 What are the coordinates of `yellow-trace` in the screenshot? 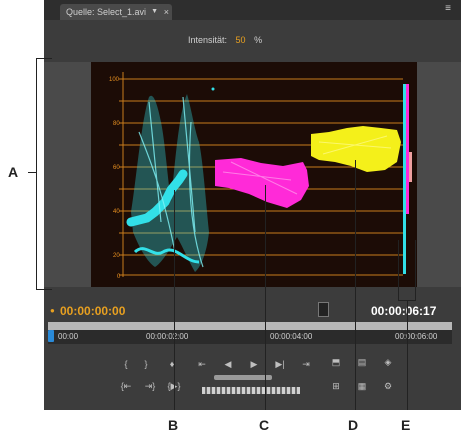 It's located at (356, 149).